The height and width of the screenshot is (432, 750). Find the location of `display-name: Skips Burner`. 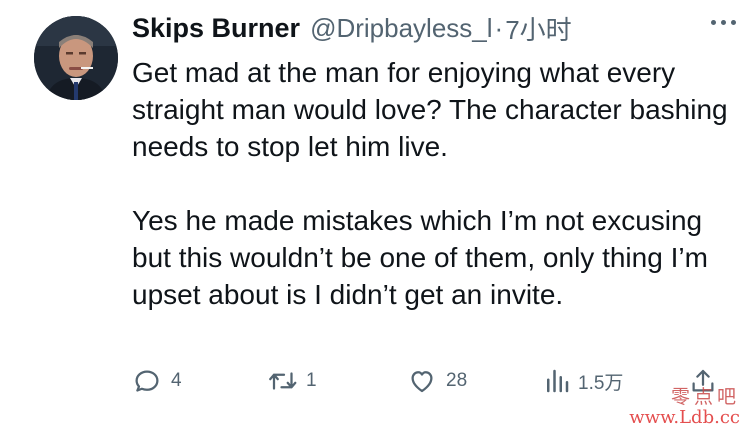

display-name: Skips Burner is located at coordinates (216, 28).